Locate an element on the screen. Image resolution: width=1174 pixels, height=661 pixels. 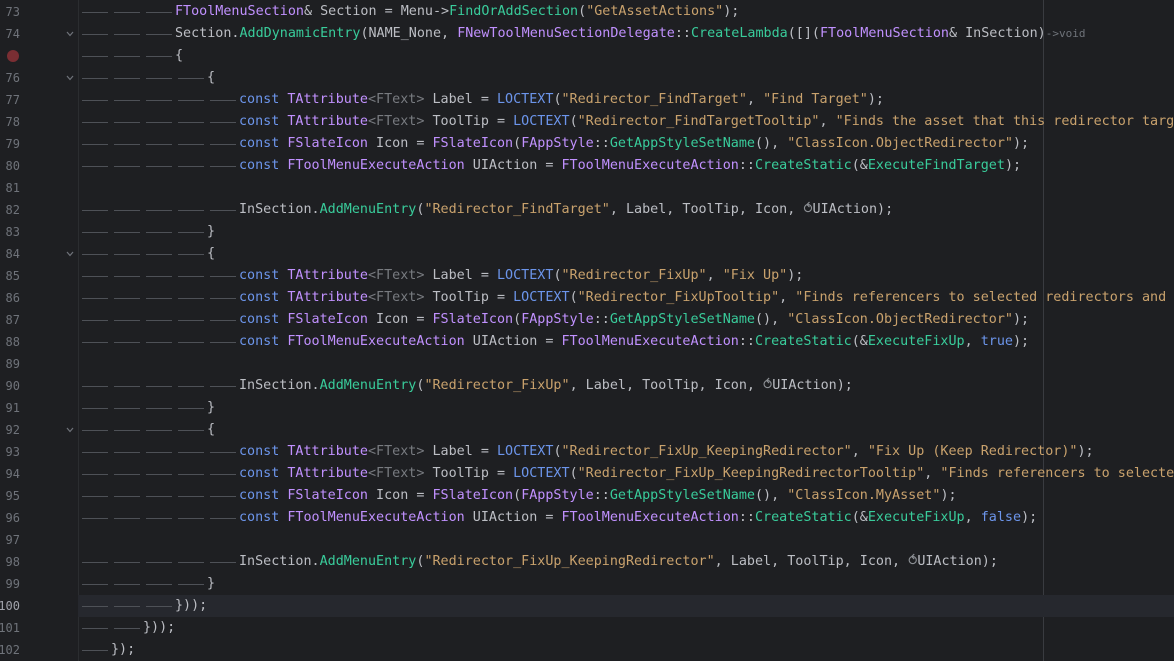
line-gutter: 101 is located at coordinates (39, 628).